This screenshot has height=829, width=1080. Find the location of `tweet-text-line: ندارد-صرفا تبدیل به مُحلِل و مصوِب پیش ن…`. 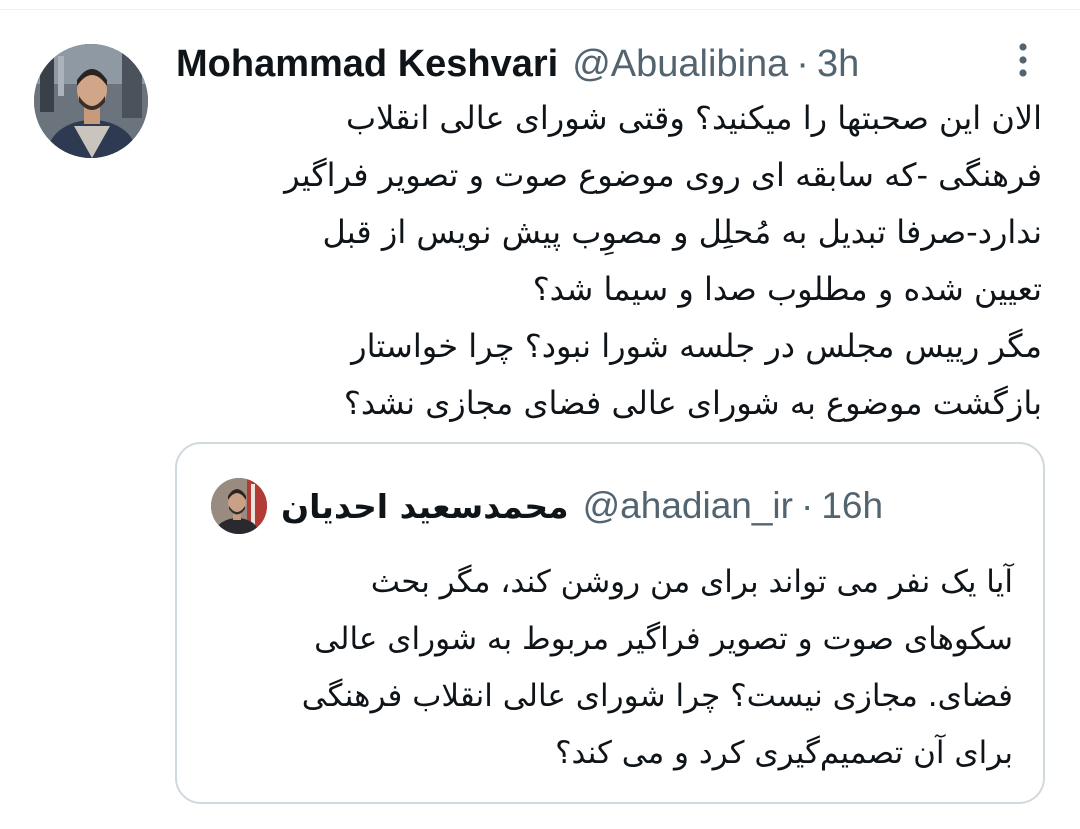

tweet-text-line: ندارد-صرفا تبدیل به مُحلِل و مصوِب پیش ن… is located at coordinates (682, 232).